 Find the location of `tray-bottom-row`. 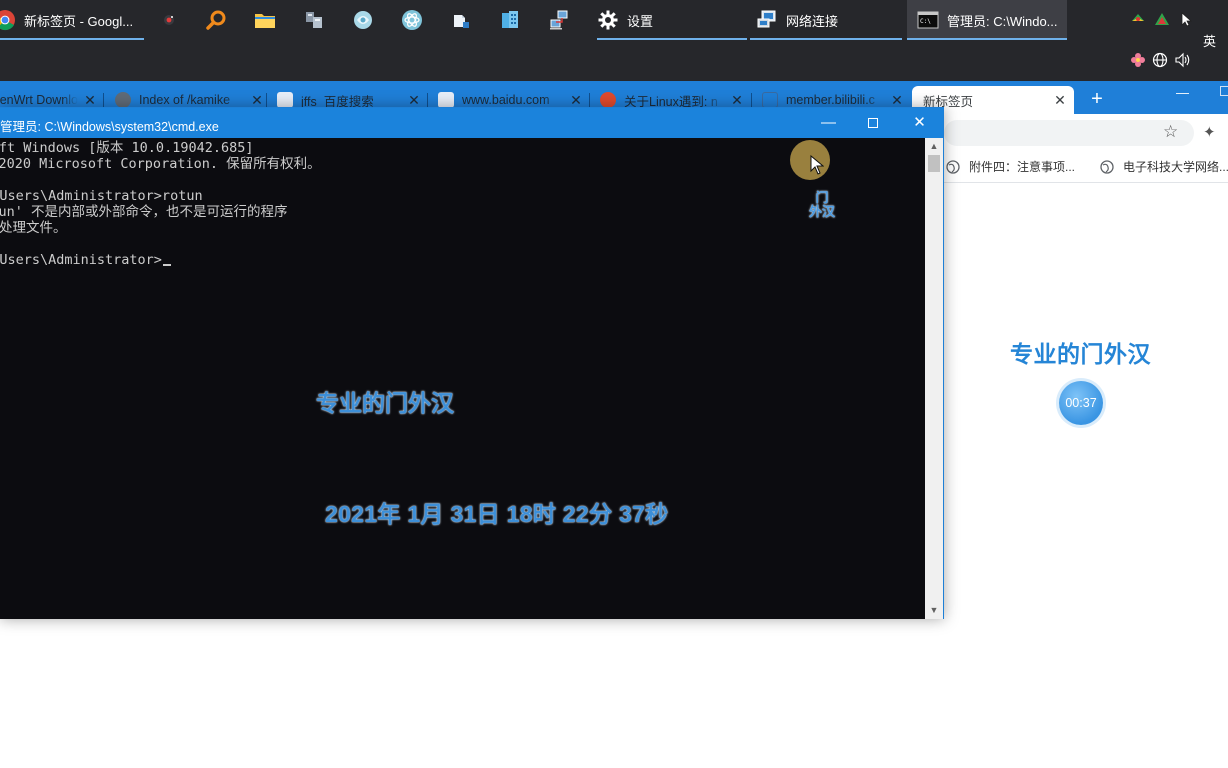

tray-bottom-row is located at coordinates (1160, 60).